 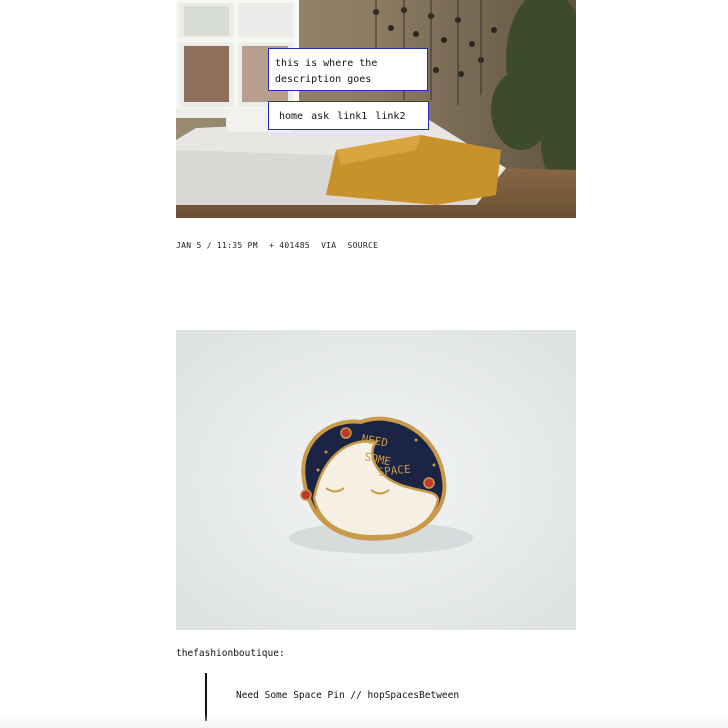 I want to click on bottom-fade, so click(x=364, y=721).